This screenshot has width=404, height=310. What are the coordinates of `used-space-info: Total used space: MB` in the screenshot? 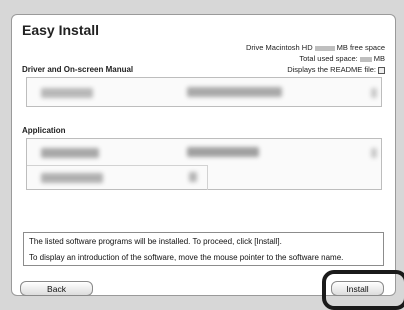 It's located at (342, 58).